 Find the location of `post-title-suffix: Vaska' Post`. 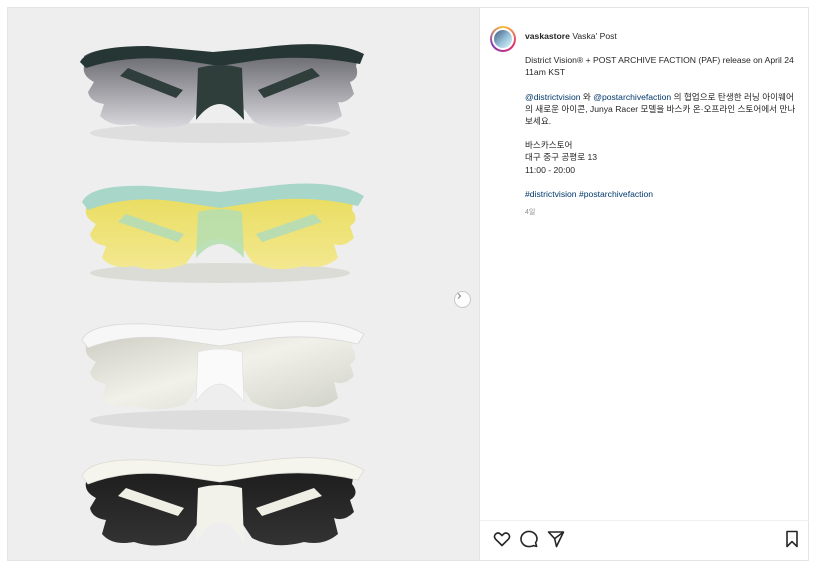

post-title-suffix: Vaska' Post is located at coordinates (594, 36).